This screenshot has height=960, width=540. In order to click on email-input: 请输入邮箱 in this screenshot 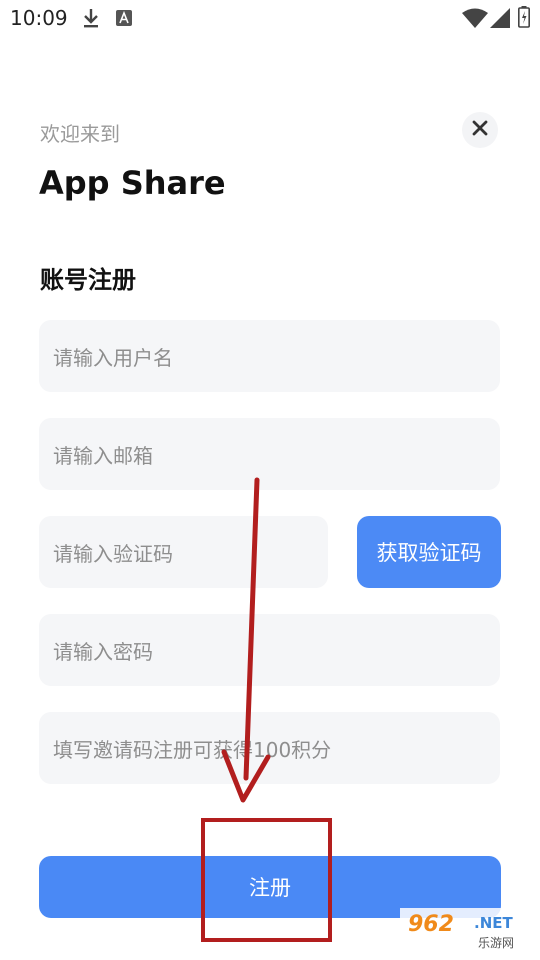, I will do `click(269, 454)`.